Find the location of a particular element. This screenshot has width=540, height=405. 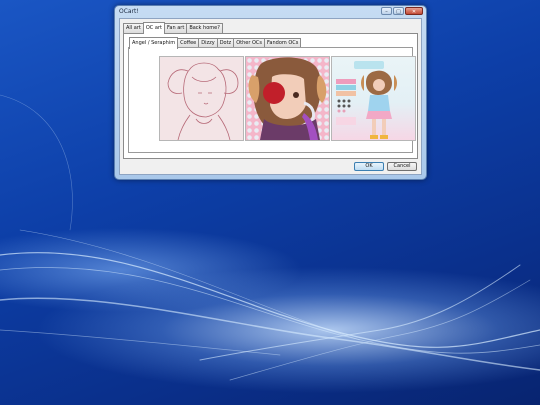

close-button: ✕ is located at coordinates (414, 11).